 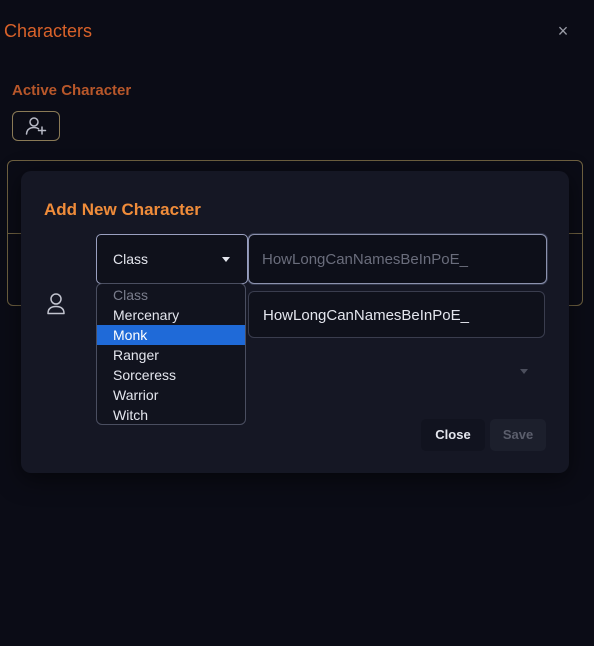 I want to click on class-select-value: Class, so click(x=131, y=259).